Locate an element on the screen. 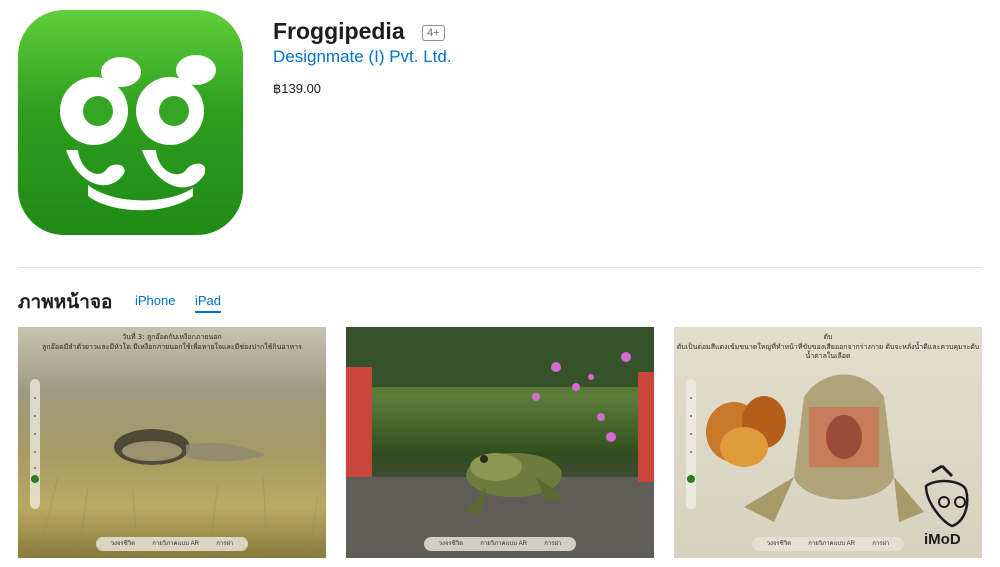 Image resolution: width=1000 pixels, height=567 pixels. lifecycle-slider is located at coordinates (35, 444).